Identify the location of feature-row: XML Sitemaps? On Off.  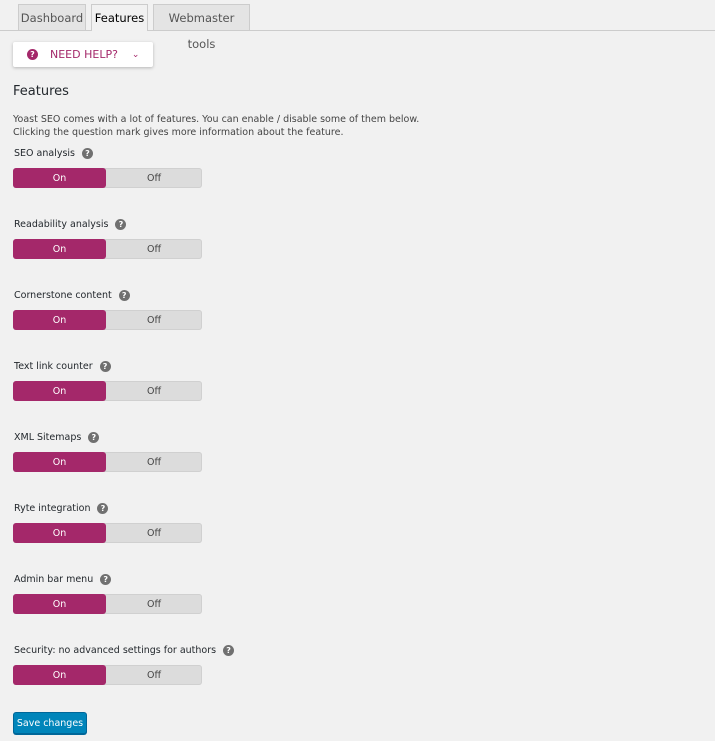
(163, 456).